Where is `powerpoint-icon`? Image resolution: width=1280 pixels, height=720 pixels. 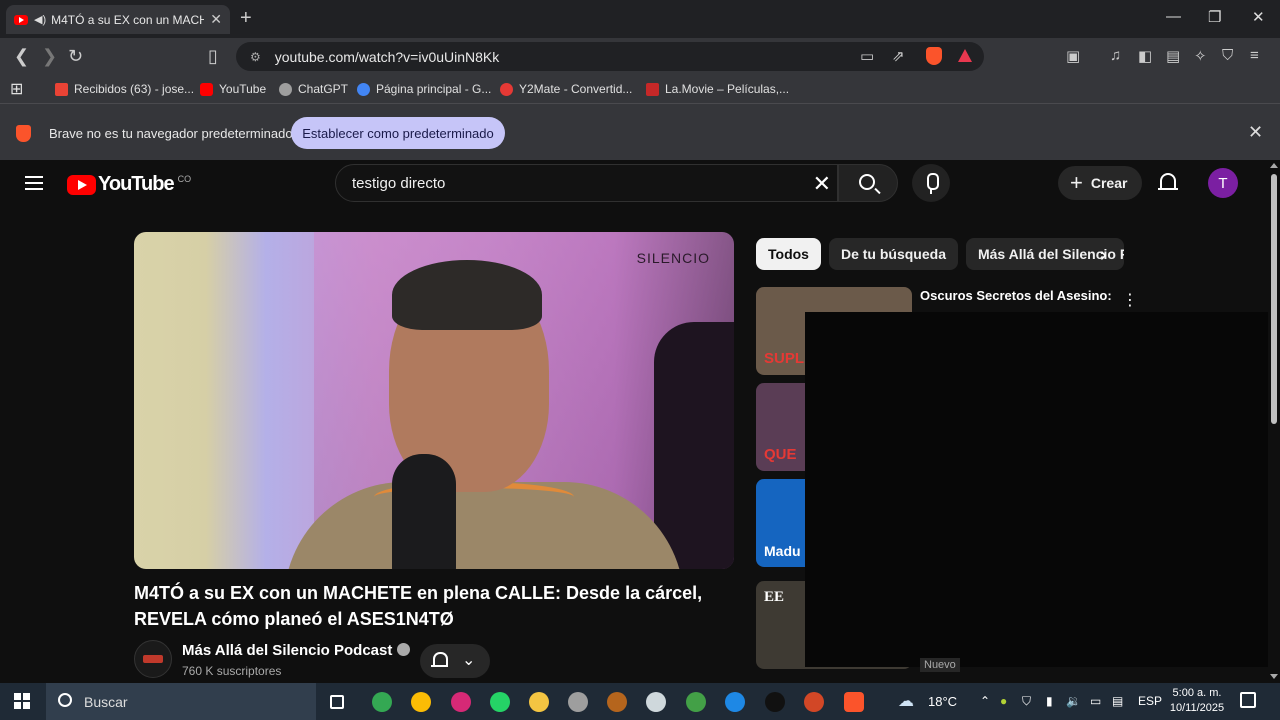 powerpoint-icon is located at coordinates (814, 702).